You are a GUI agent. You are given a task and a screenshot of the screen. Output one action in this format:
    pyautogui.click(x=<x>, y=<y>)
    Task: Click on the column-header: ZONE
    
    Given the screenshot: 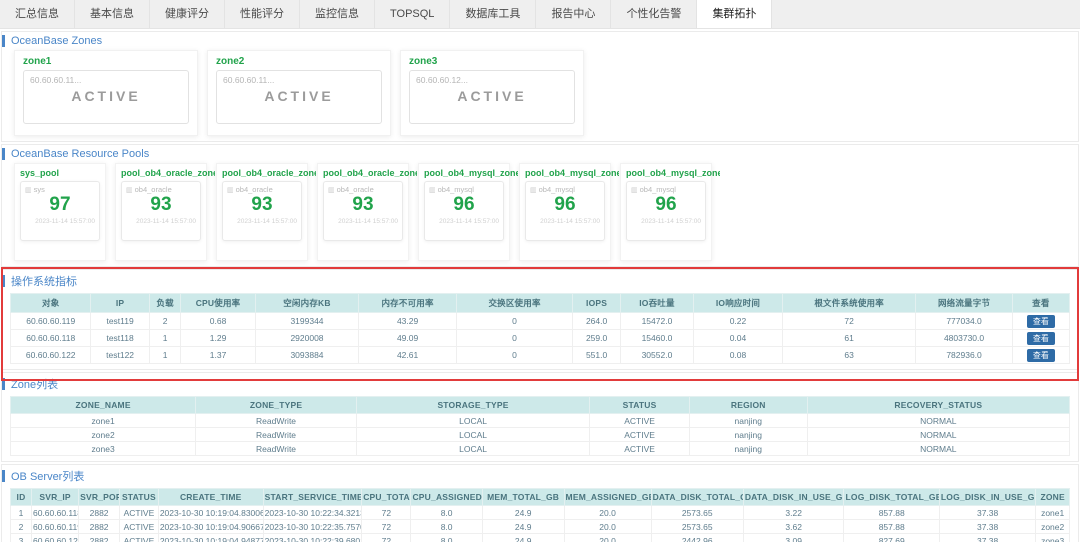 What is the action you would take?
    pyautogui.click(x=1052, y=497)
    